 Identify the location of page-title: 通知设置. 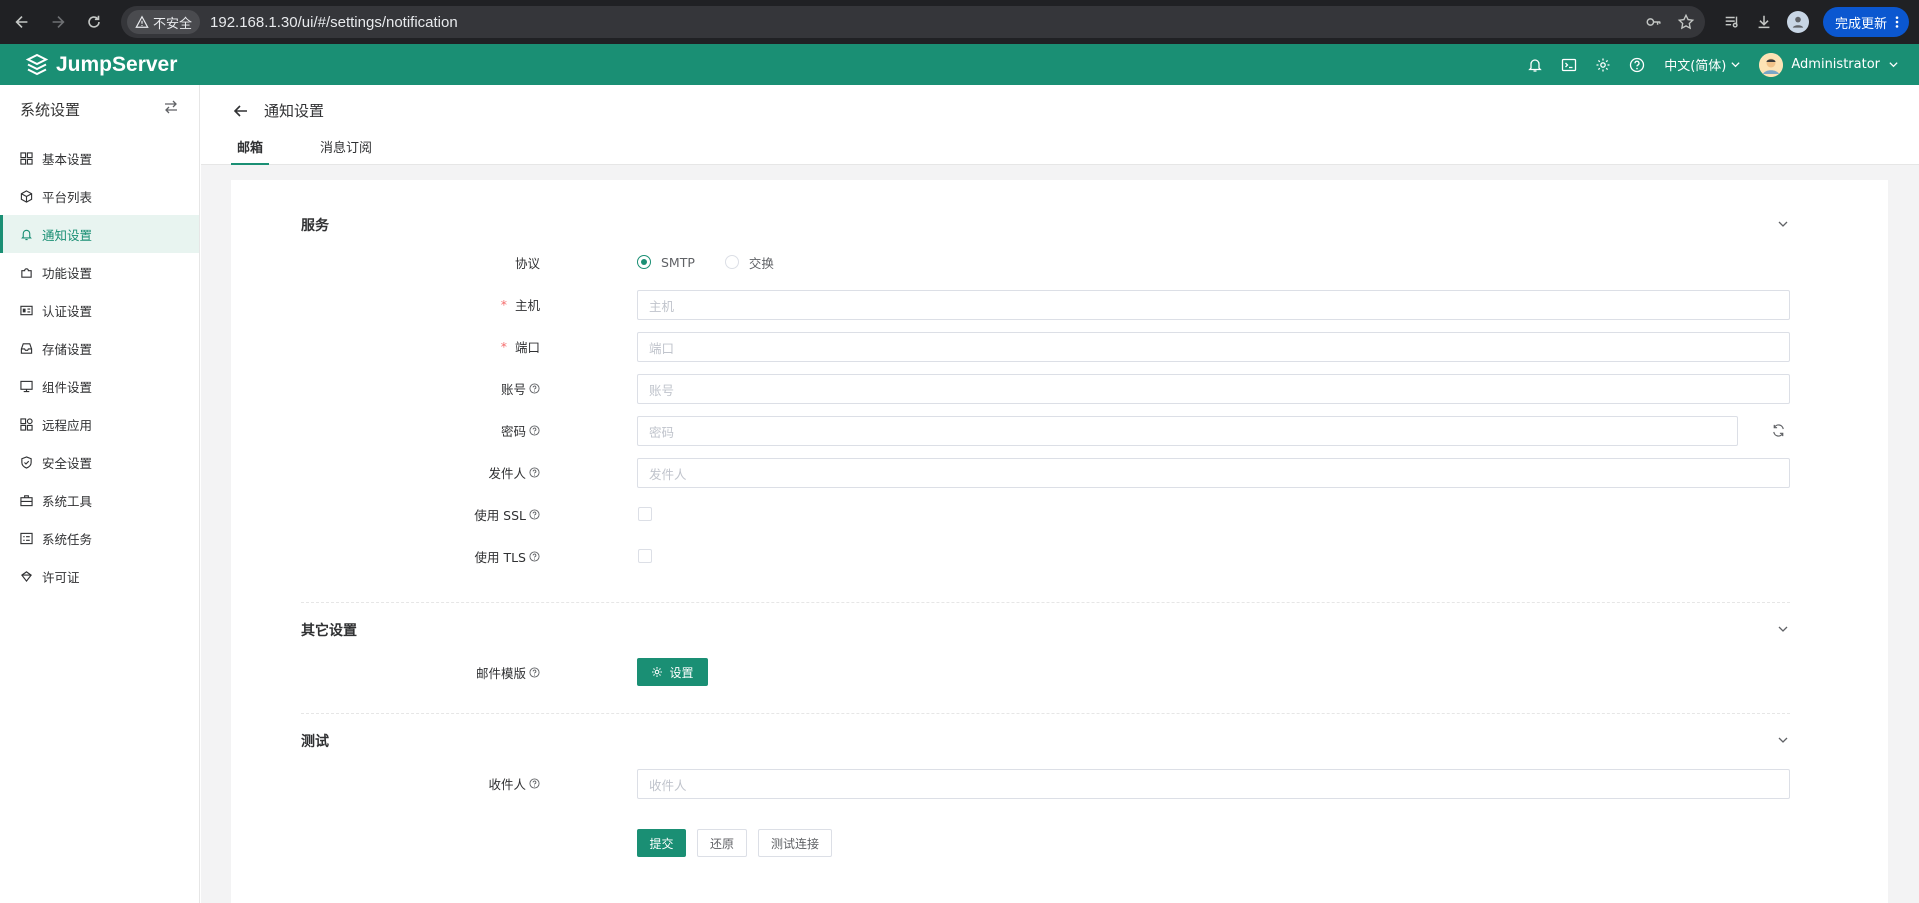
(294, 111).